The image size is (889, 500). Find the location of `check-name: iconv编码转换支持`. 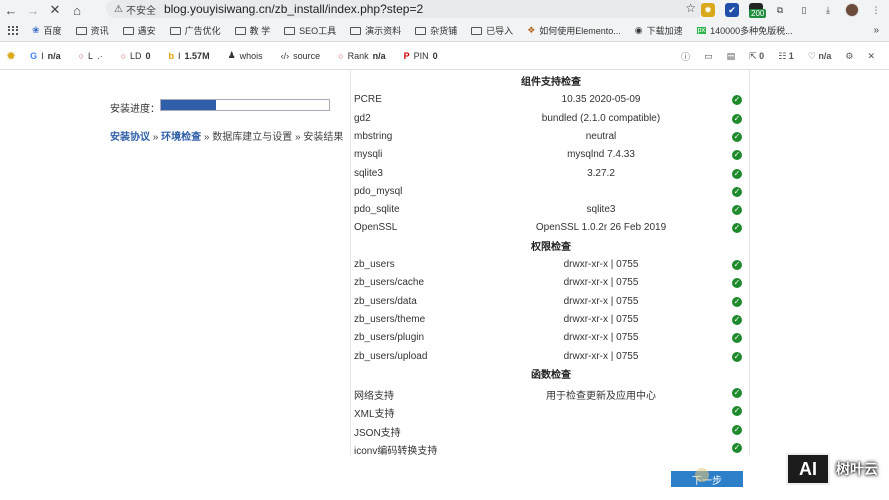

check-name: iconv编码转换支持 is located at coordinates (396, 451).